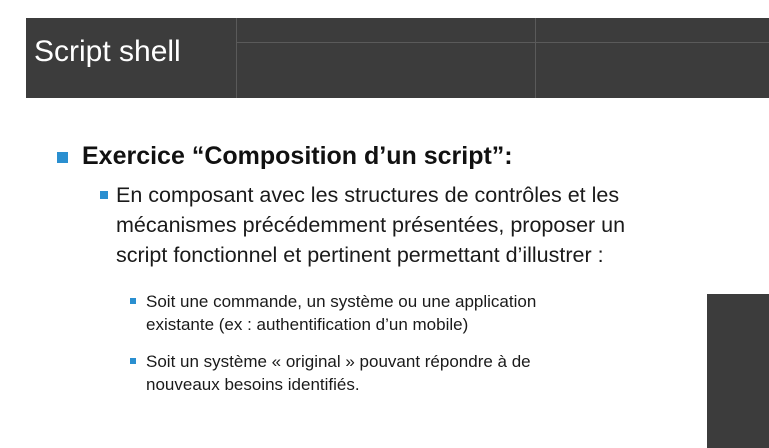  I want to click on sub-item-line: nouveaux besoins identifiés., so click(253, 384).